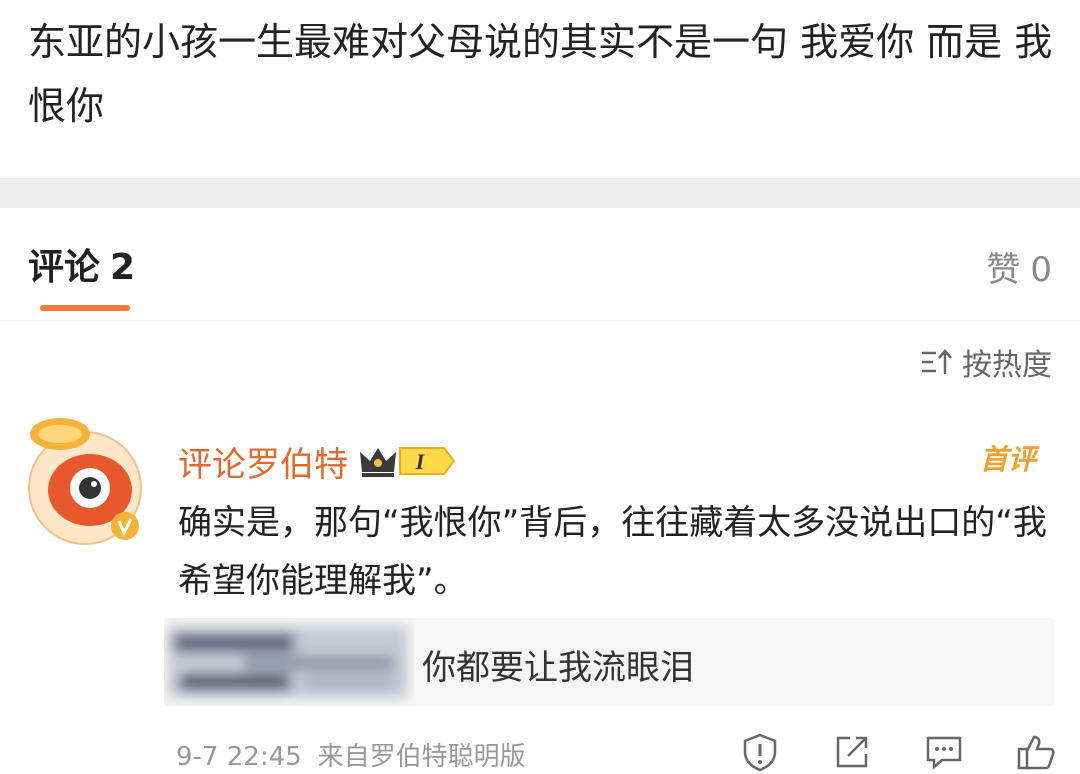 The image size is (1080, 774). What do you see at coordinates (239, 757) in the screenshot?
I see `comment-time: 9-7 22:45` at bounding box center [239, 757].